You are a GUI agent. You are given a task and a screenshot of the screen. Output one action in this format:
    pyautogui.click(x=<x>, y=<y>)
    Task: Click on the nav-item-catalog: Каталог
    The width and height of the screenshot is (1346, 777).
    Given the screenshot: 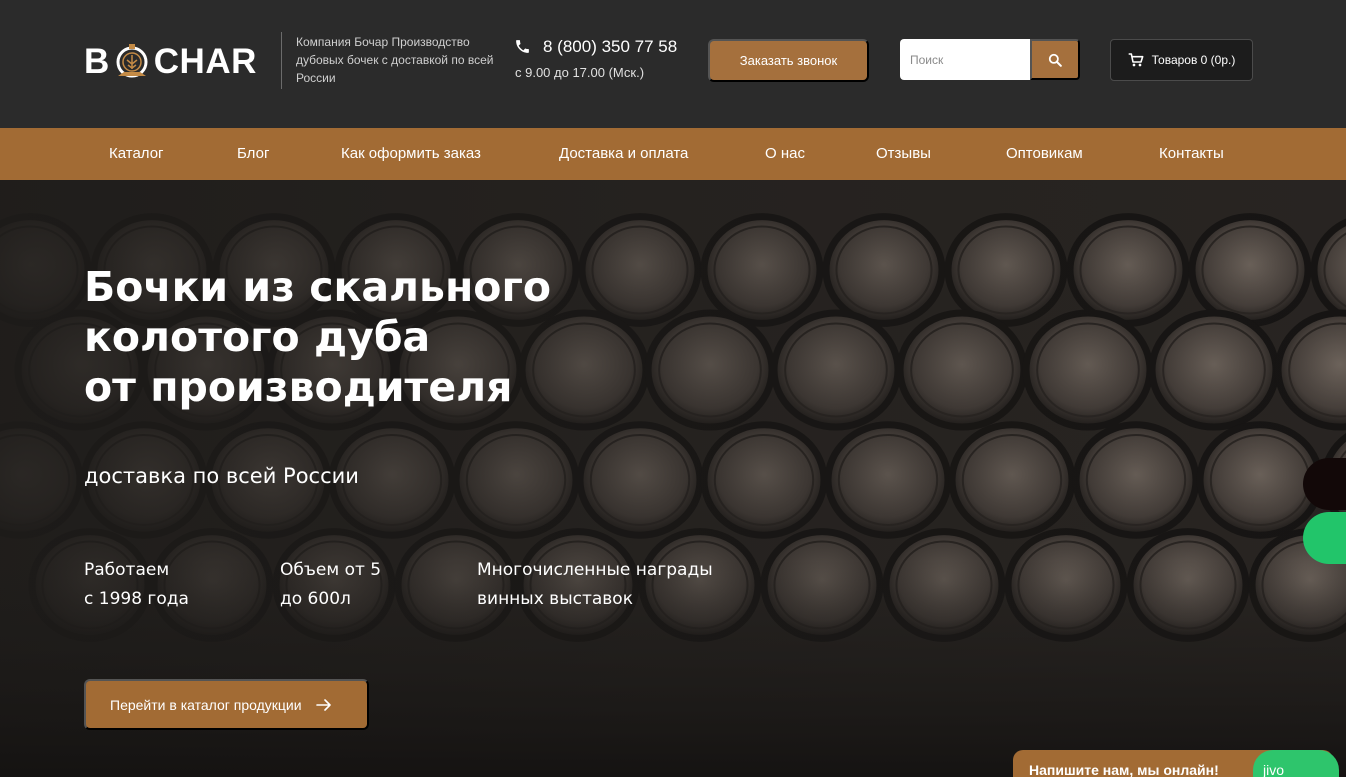 What is the action you would take?
    pyautogui.click(x=136, y=154)
    